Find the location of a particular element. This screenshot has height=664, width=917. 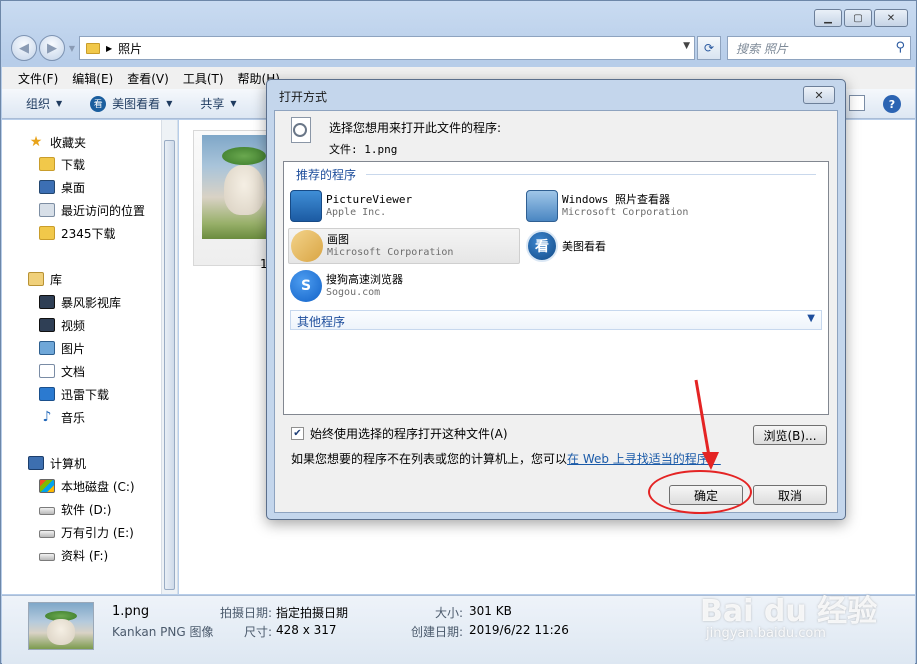

refresh-button: ⟳ is located at coordinates (709, 48).